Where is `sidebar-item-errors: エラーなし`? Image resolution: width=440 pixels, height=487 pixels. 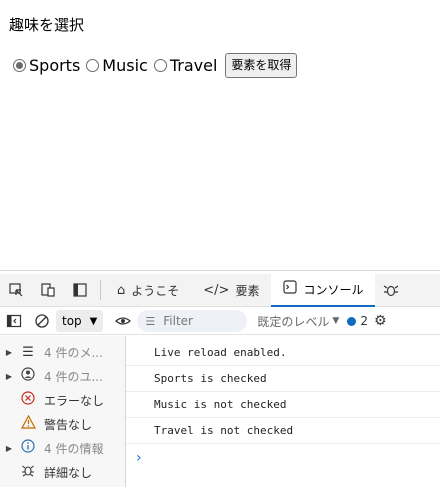 sidebar-item-errors: エラーなし is located at coordinates (62, 400).